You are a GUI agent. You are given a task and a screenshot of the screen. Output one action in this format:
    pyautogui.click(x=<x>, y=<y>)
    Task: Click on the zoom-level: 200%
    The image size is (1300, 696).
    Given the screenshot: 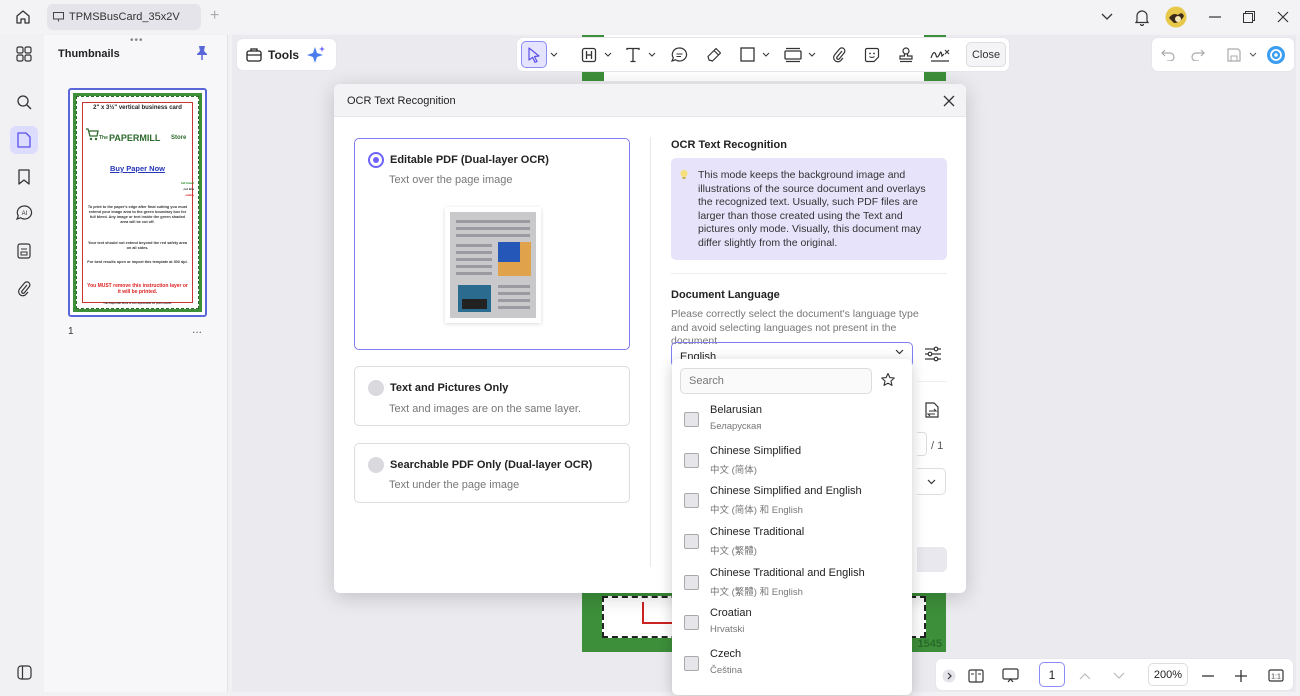 What is the action you would take?
    pyautogui.click(x=1168, y=674)
    